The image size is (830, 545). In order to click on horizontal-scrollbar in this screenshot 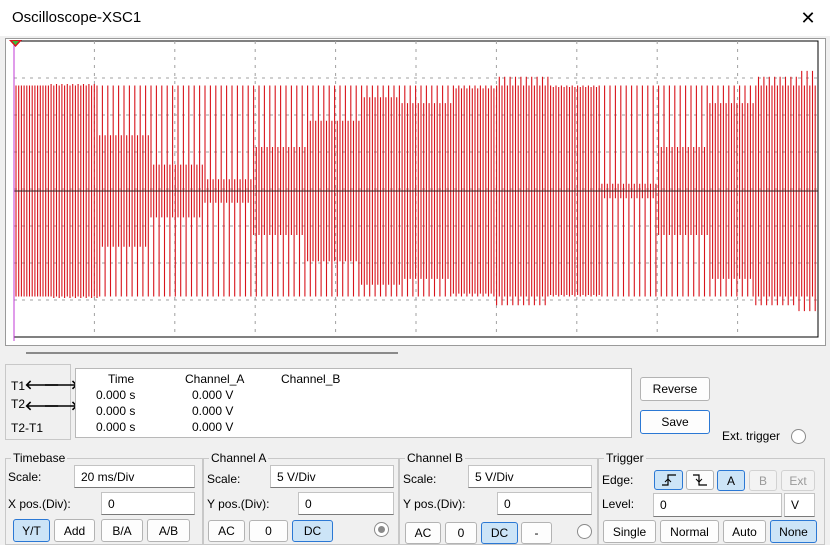, I will do `click(212, 353)`.